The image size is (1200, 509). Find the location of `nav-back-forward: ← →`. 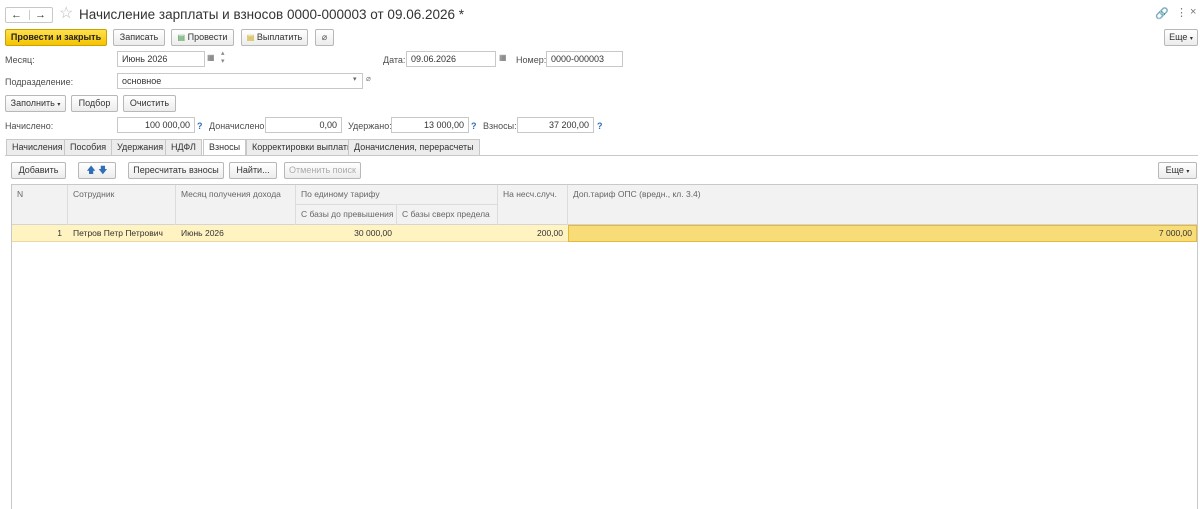

nav-back-forward: ← → is located at coordinates (29, 15).